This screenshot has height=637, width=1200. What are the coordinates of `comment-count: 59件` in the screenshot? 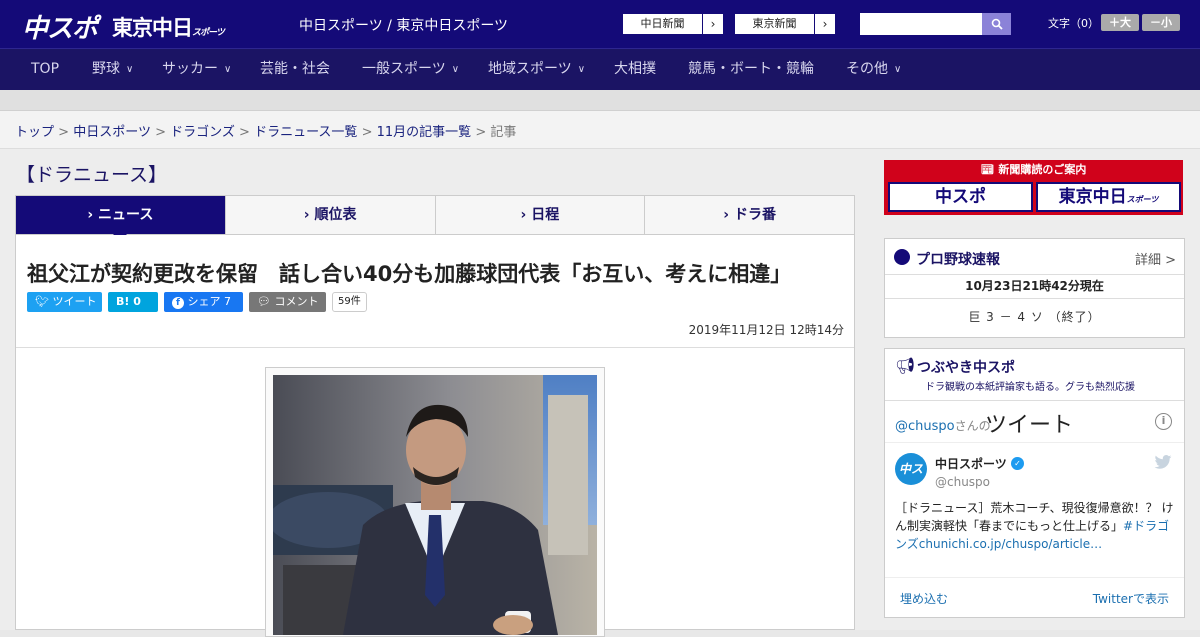 It's located at (349, 302).